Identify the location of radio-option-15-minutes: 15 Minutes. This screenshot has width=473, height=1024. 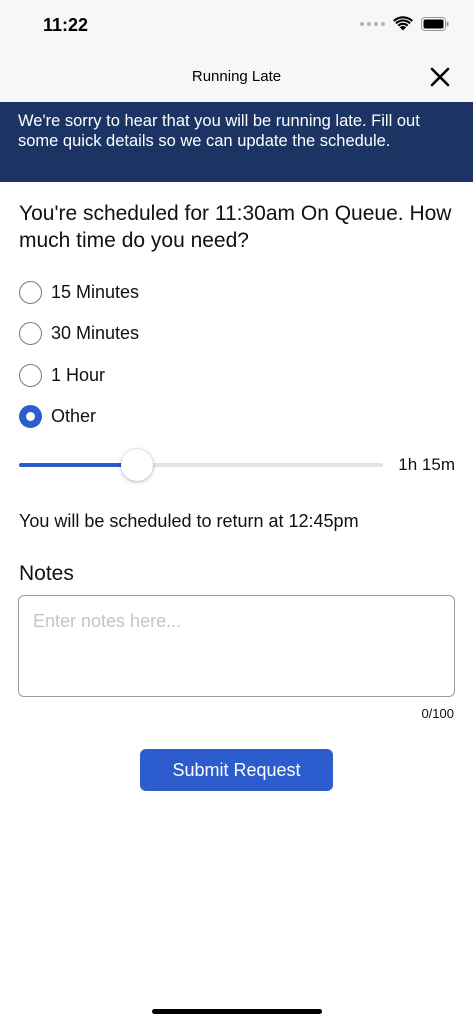
(79, 292).